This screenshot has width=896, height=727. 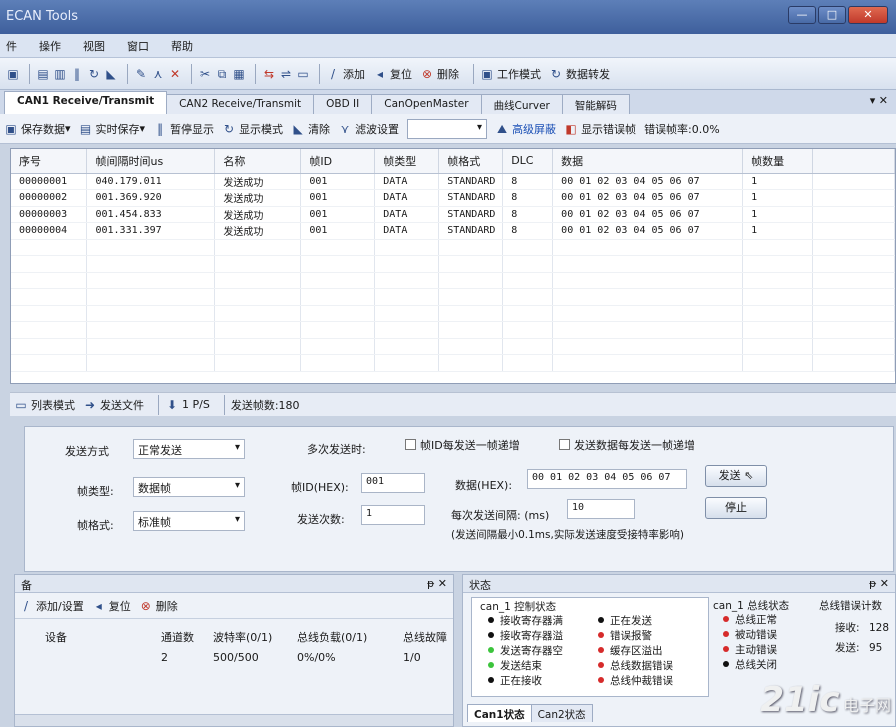 I want to click on delete-label: 删除, so click(x=448, y=74).